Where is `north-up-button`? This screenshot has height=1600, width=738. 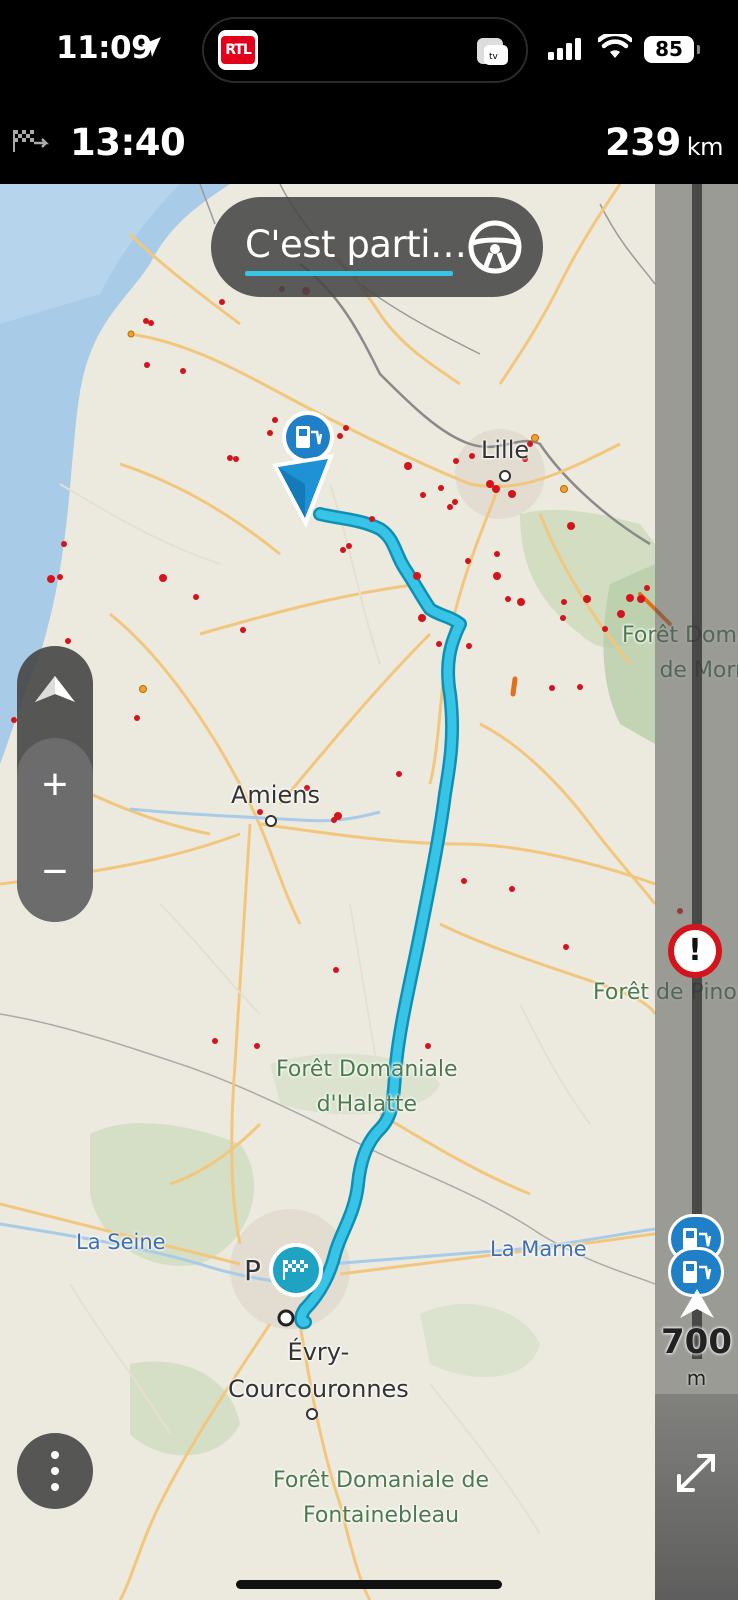 north-up-button is located at coordinates (55, 692).